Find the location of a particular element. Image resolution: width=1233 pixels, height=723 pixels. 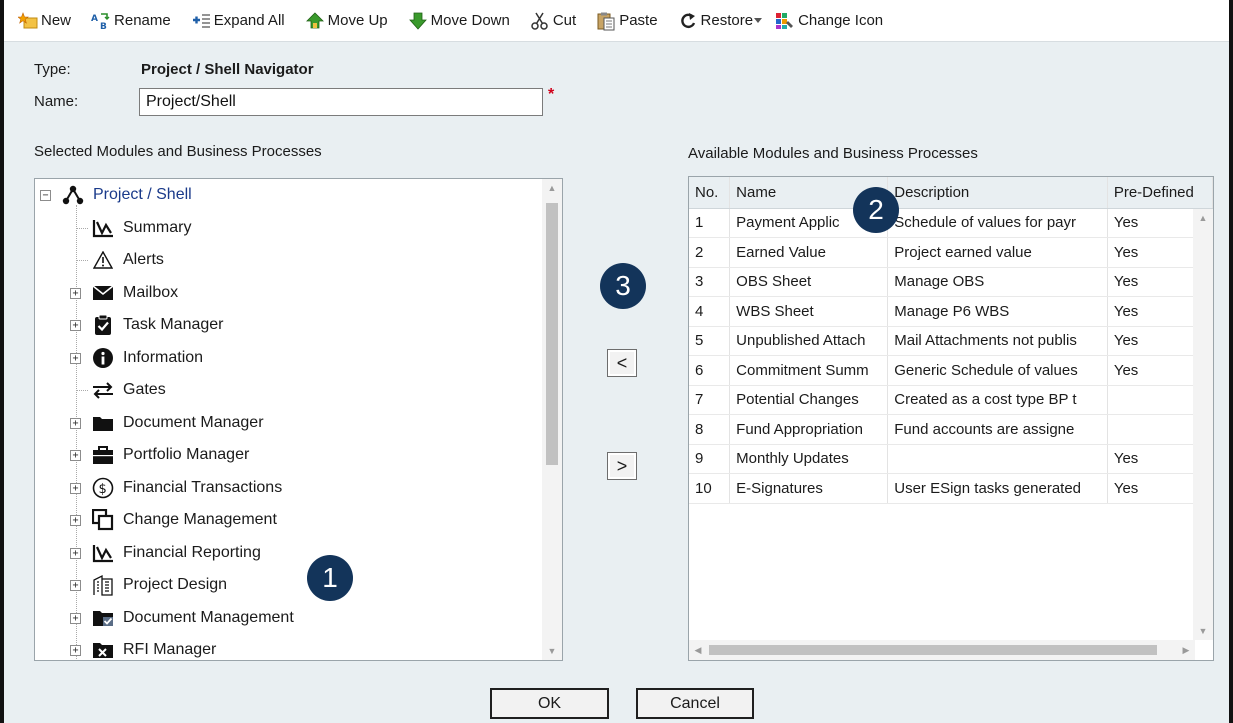

paste-label: Paste is located at coordinates (638, 20).